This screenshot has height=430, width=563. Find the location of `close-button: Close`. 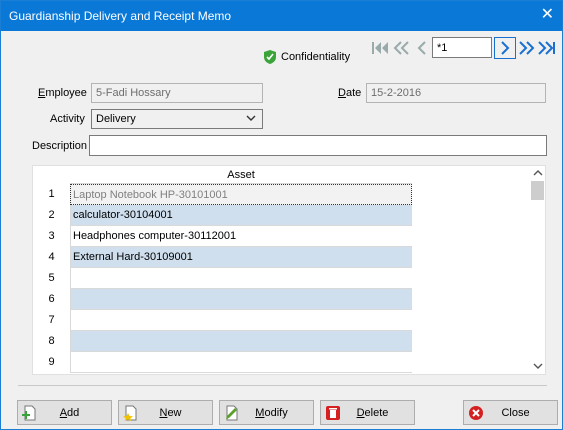

close-button: Close is located at coordinates (510, 412).